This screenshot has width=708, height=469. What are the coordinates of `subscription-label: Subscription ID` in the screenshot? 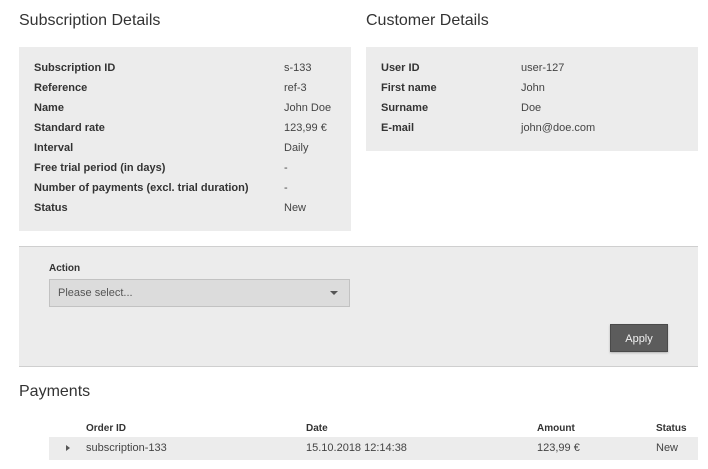 It's located at (75, 68).